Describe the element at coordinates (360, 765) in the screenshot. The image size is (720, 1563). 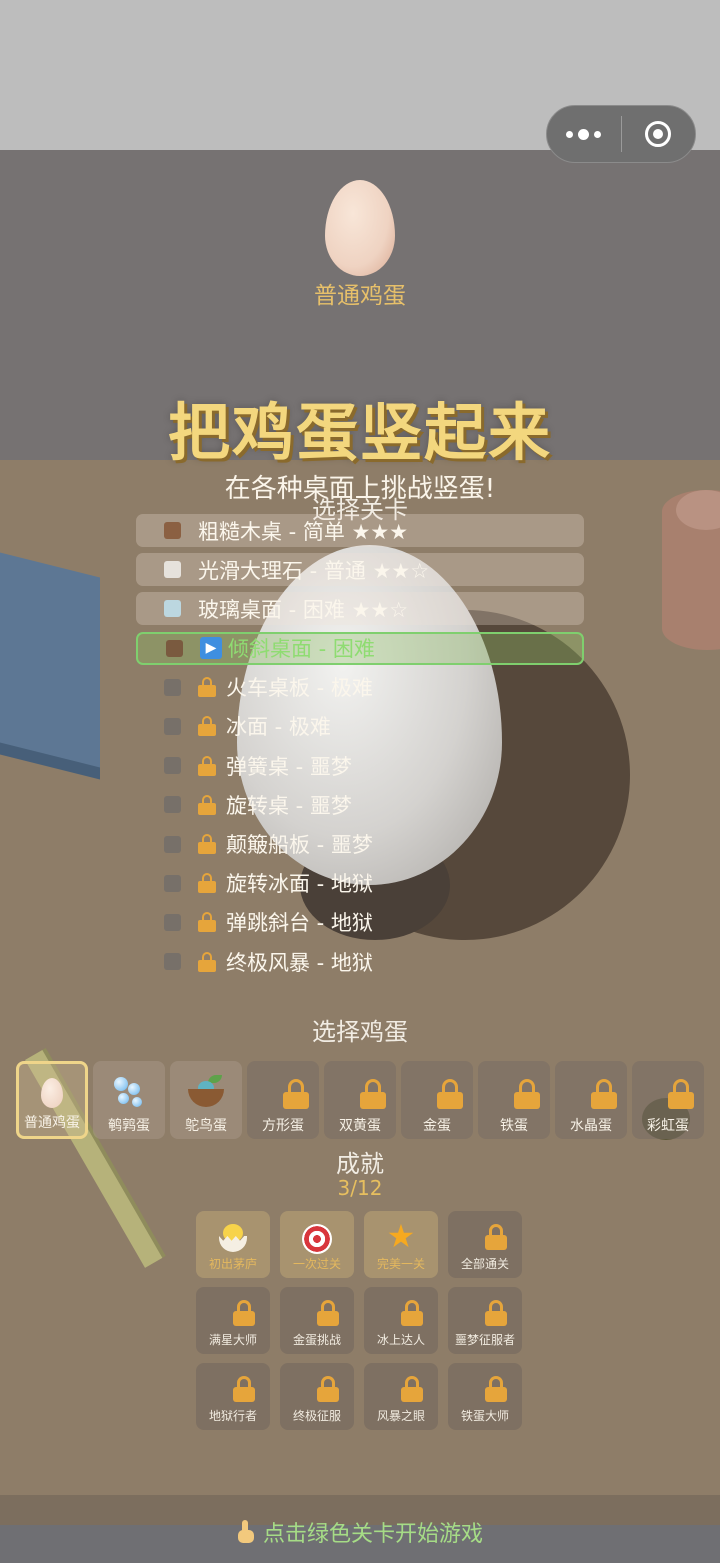
I see `level-item: 弹簧桌 - 噩梦` at that location.